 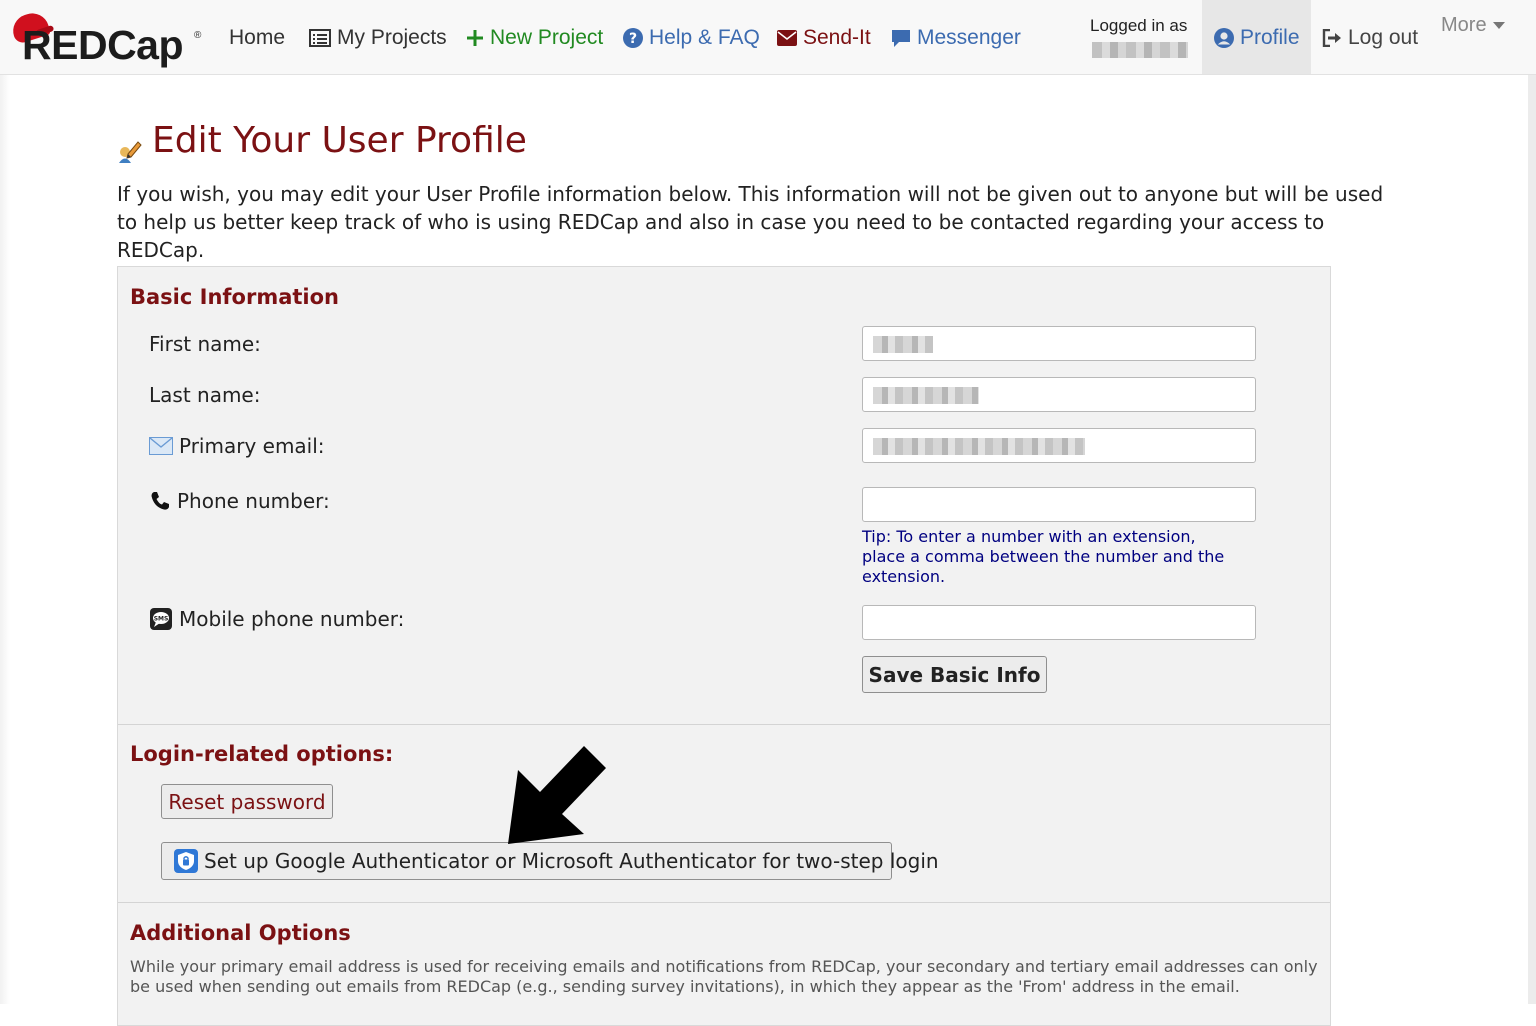 I want to click on sign-out-icon, so click(x=1332, y=38).